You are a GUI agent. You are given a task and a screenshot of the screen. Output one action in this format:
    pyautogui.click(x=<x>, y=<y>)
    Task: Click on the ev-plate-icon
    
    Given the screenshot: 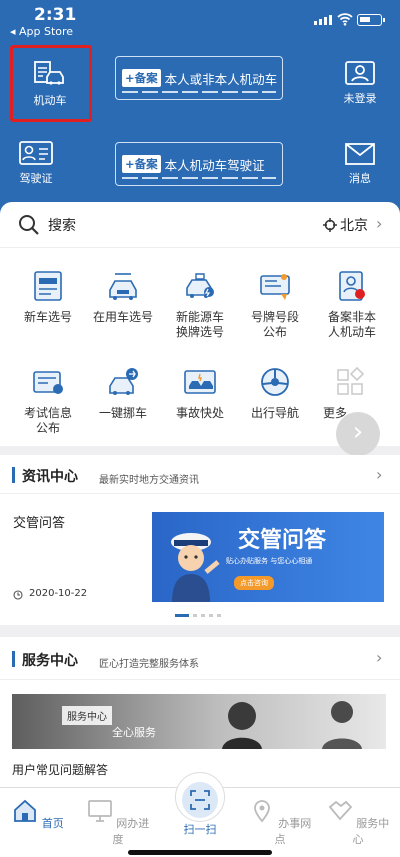 What is the action you would take?
    pyautogui.click(x=200, y=286)
    